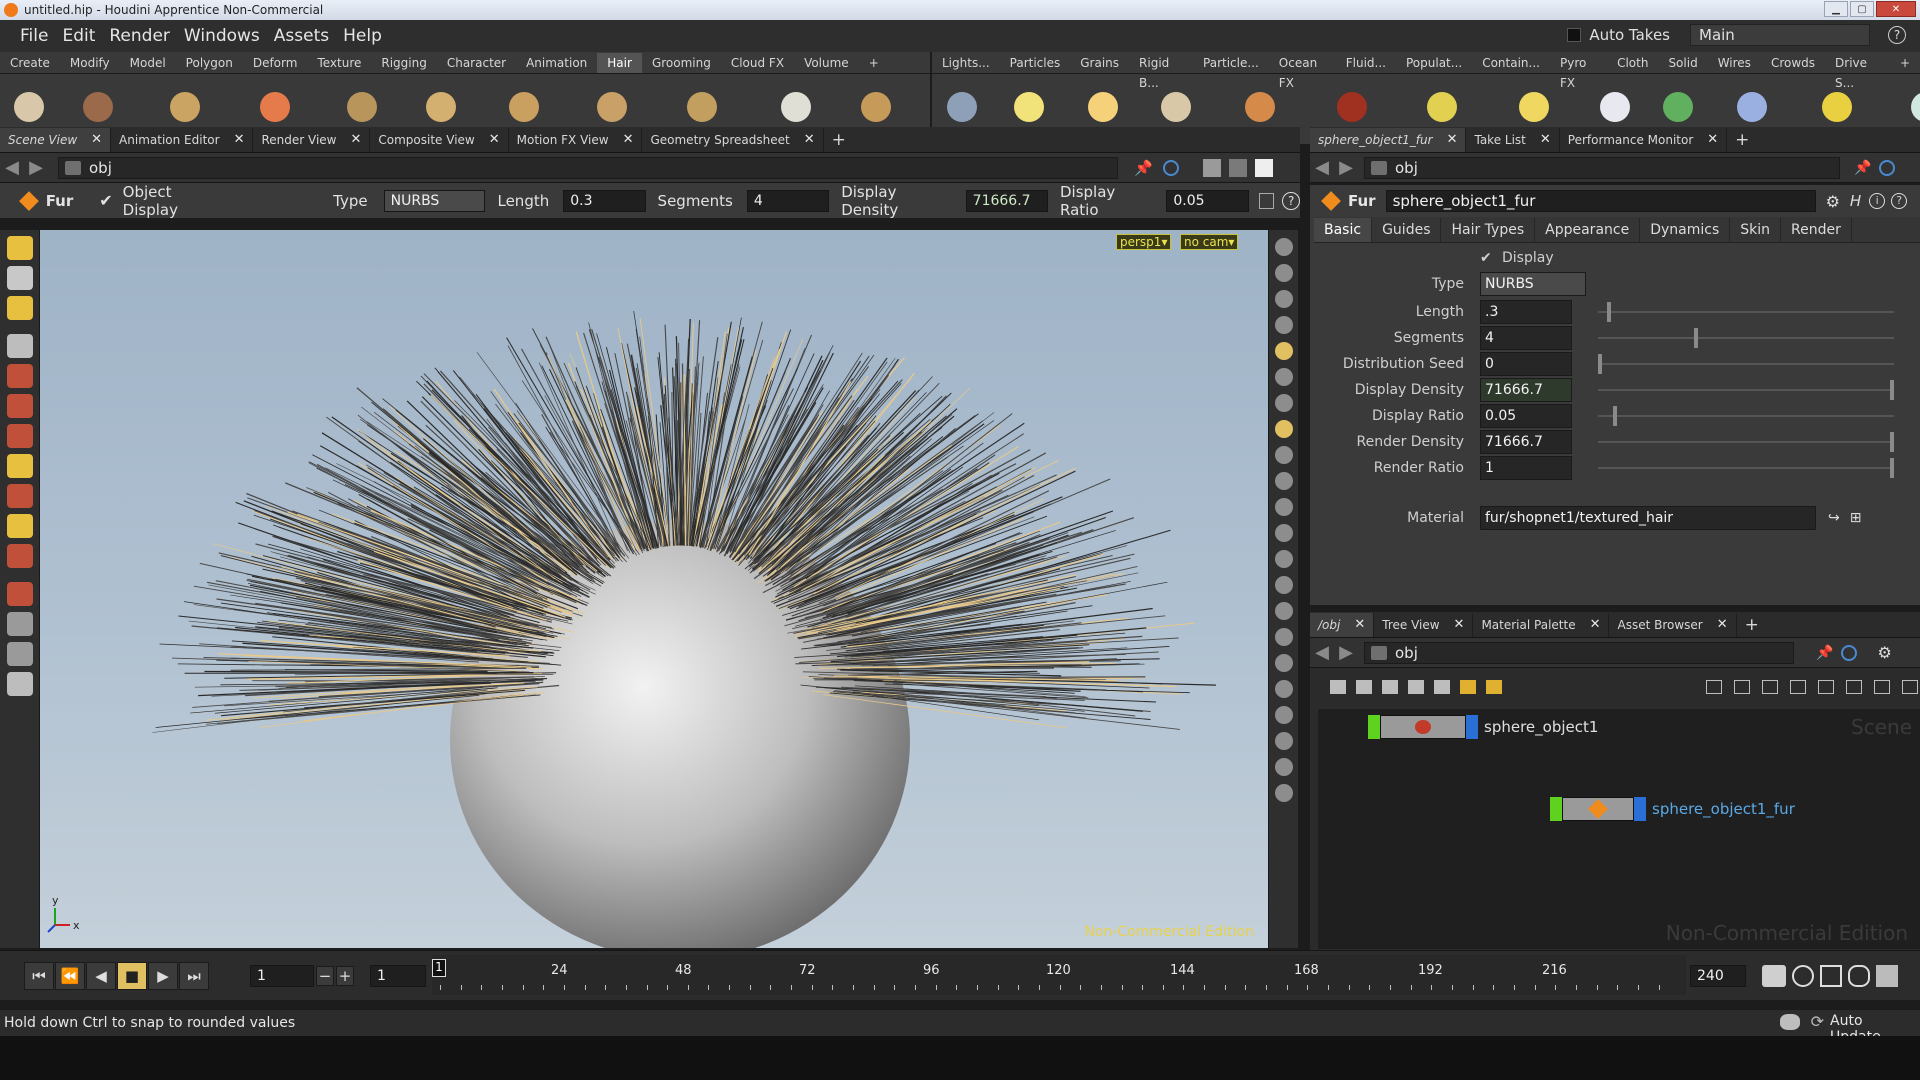 The width and height of the screenshot is (1920, 1080). What do you see at coordinates (1816, 229) in the screenshot?
I see `folder-tab-render: Render` at bounding box center [1816, 229].